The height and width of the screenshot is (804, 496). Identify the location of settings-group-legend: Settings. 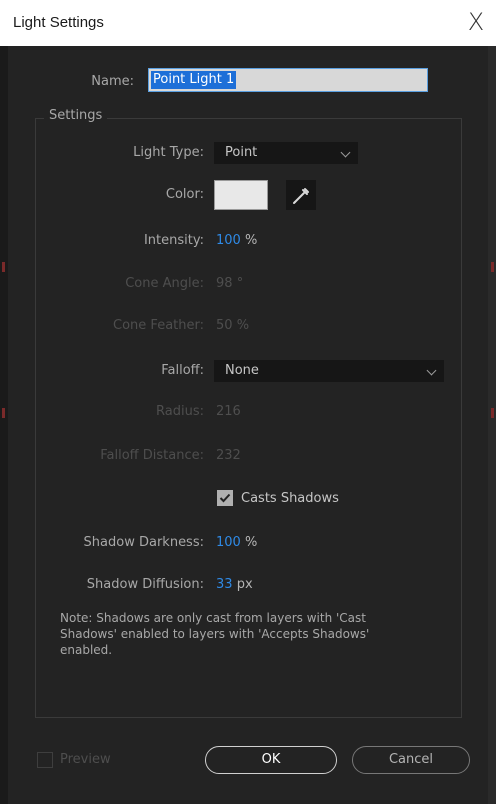
(76, 115).